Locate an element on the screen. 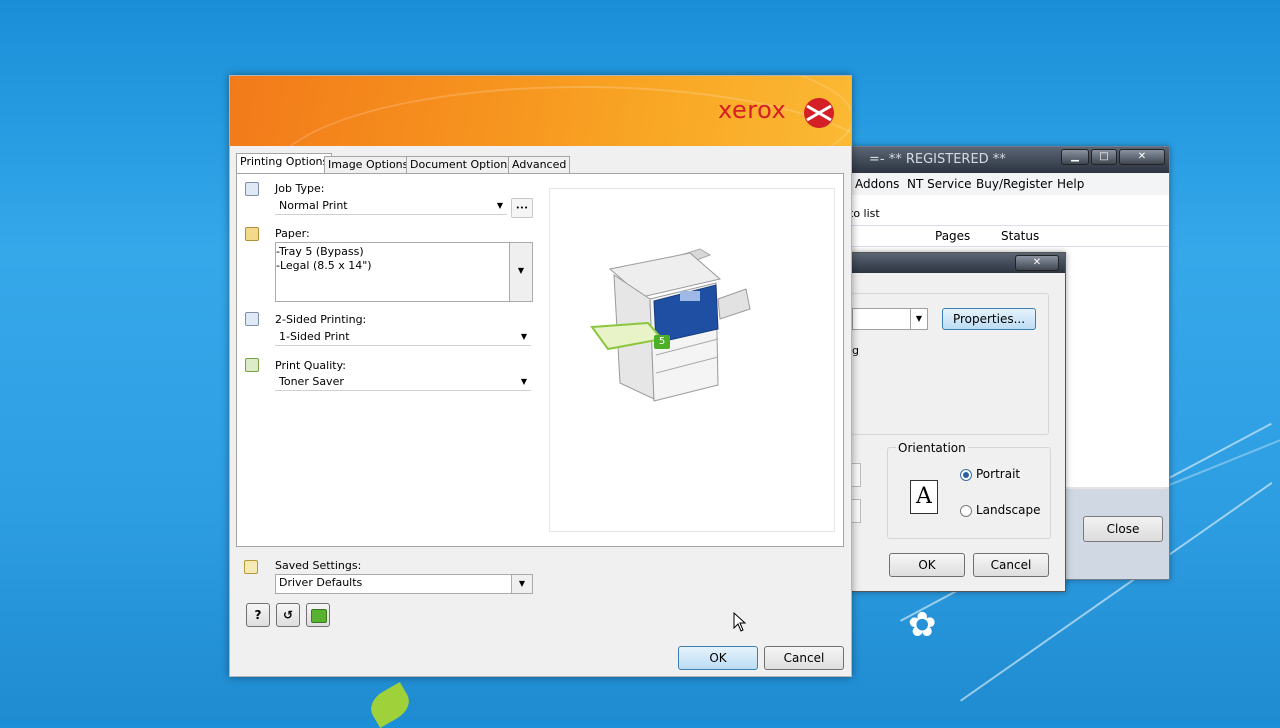 This screenshot has height=728, width=1280. list-header: Pages Status is located at coordinates (1009, 236).